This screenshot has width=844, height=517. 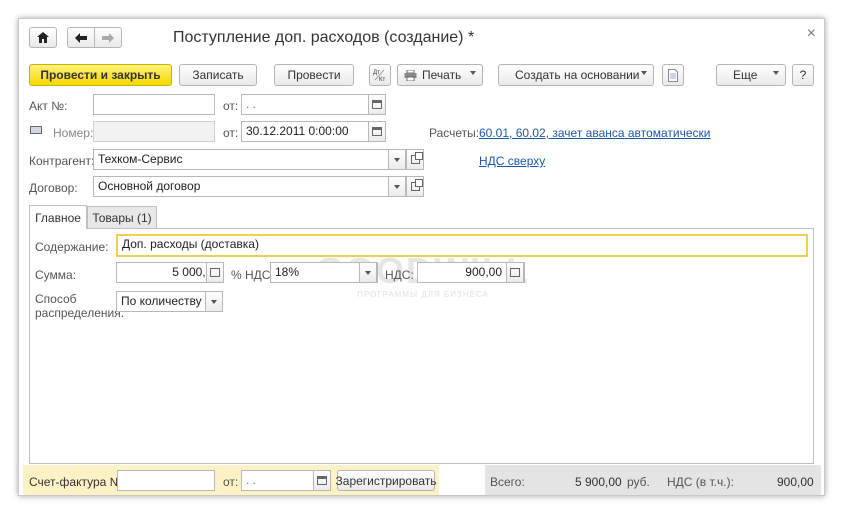 I want to click on invoice-number-field, so click(x=166, y=480).